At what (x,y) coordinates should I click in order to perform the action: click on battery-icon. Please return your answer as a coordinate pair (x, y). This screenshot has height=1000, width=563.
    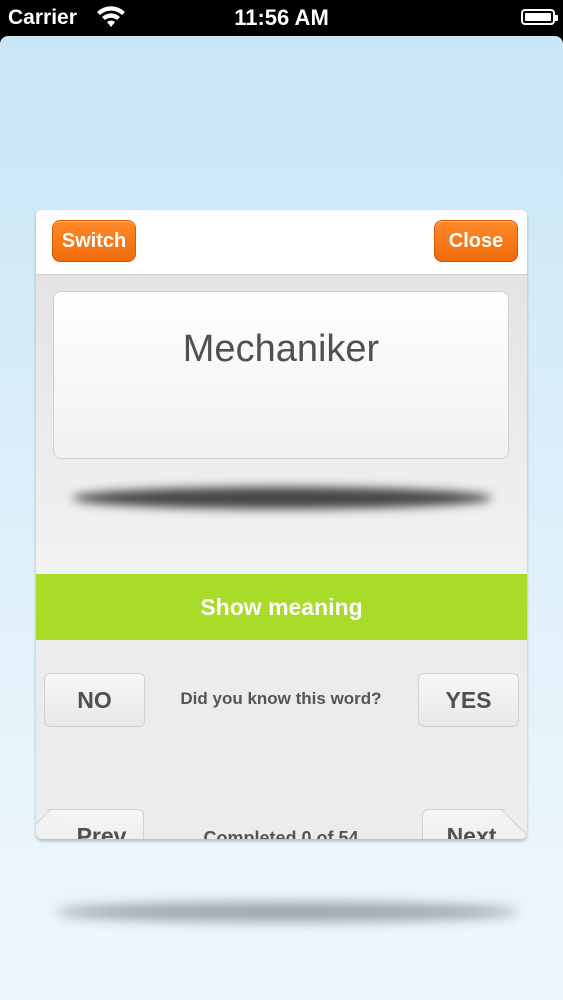
    Looking at the image, I should click on (539, 17).